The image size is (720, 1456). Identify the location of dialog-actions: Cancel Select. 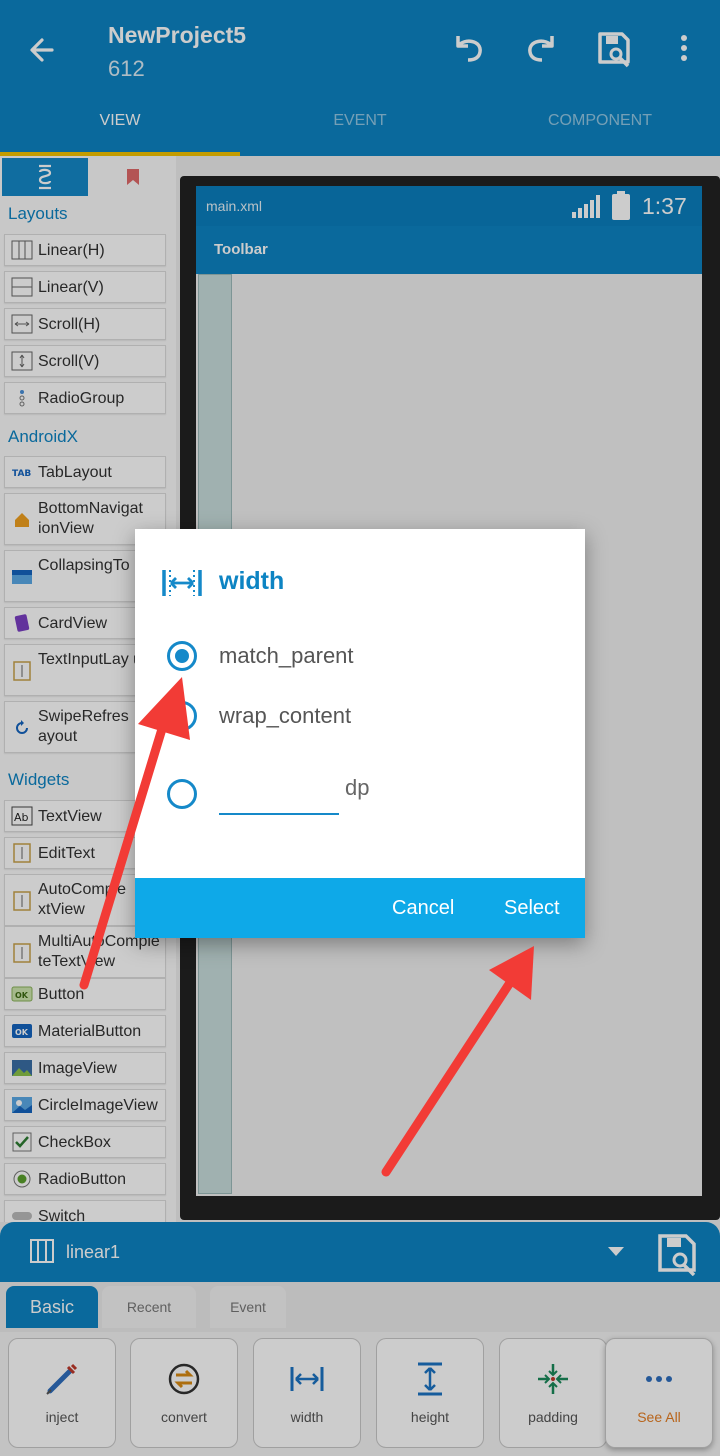
(360, 908).